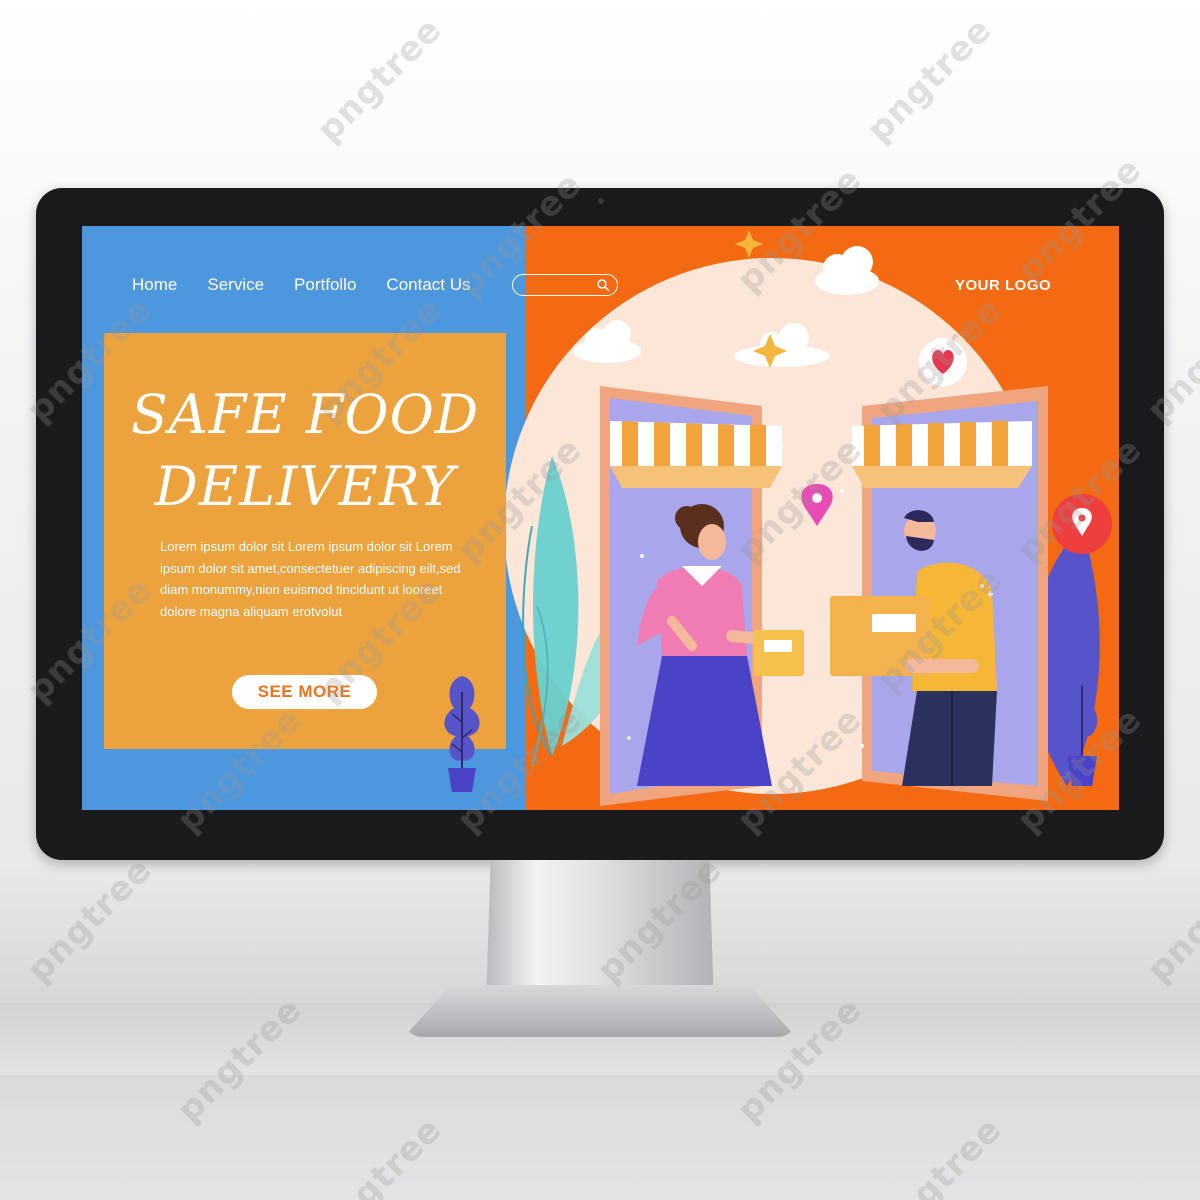 The height and width of the screenshot is (1200, 1200). I want to click on webcam-dot, so click(601, 201).